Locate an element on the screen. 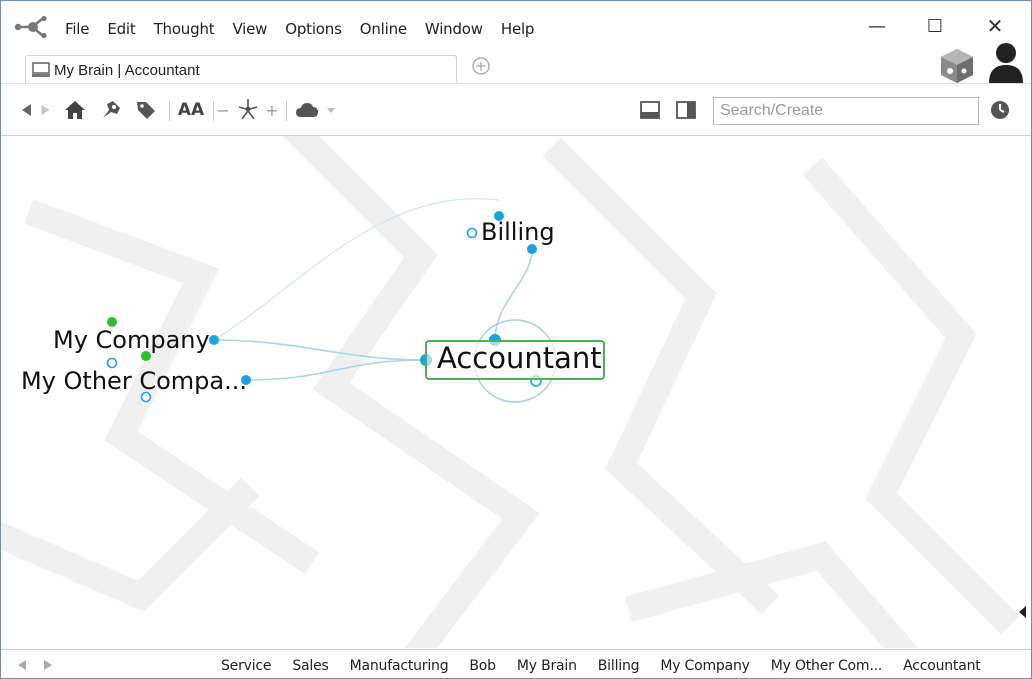 The height and width of the screenshot is (679, 1032). home-icon is located at coordinates (75, 110).